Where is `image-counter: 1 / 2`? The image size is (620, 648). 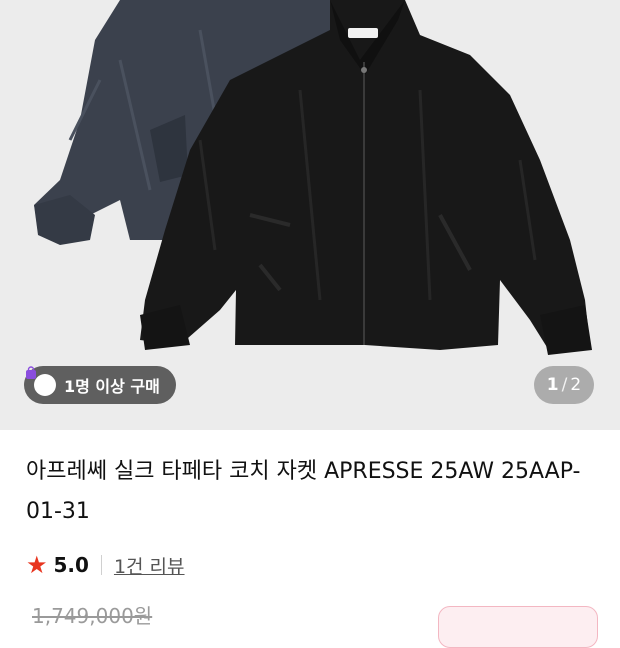 image-counter: 1 / 2 is located at coordinates (564, 385).